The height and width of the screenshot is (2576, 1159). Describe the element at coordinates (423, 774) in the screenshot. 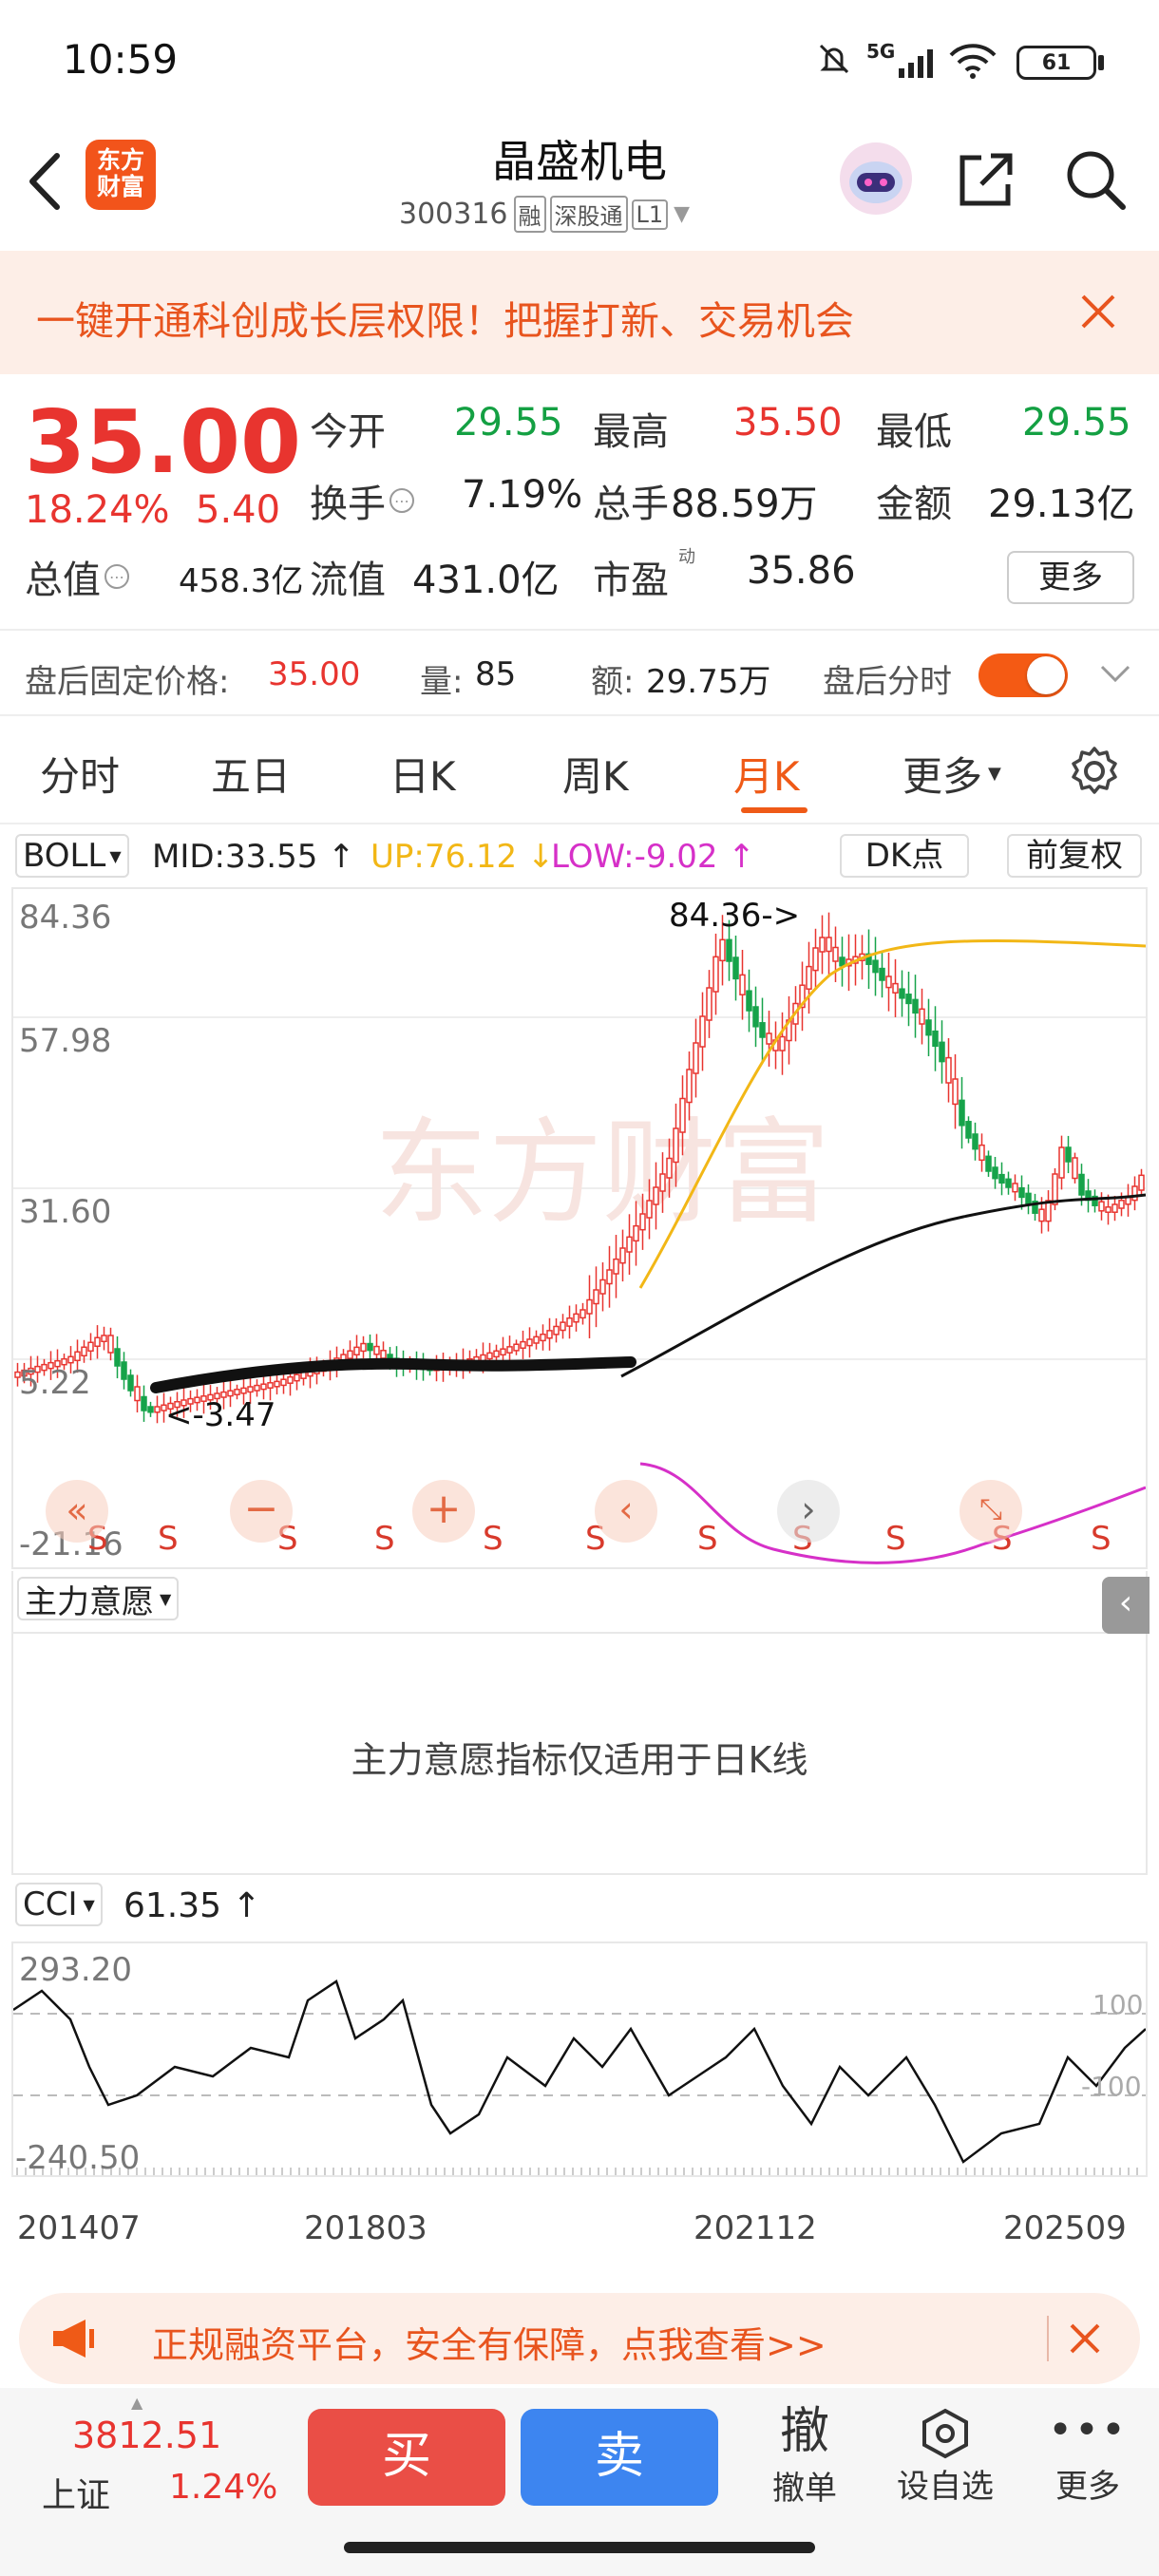

I see `tab-daily: 日K` at that location.